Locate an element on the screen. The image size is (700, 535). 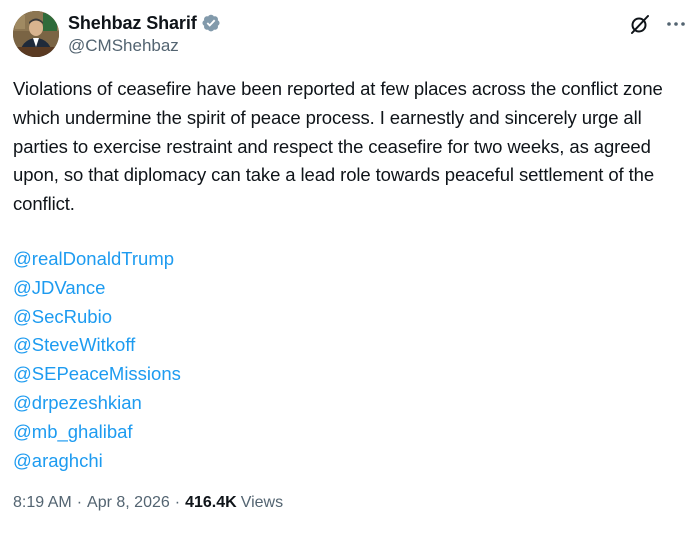
avatar is located at coordinates (36, 34).